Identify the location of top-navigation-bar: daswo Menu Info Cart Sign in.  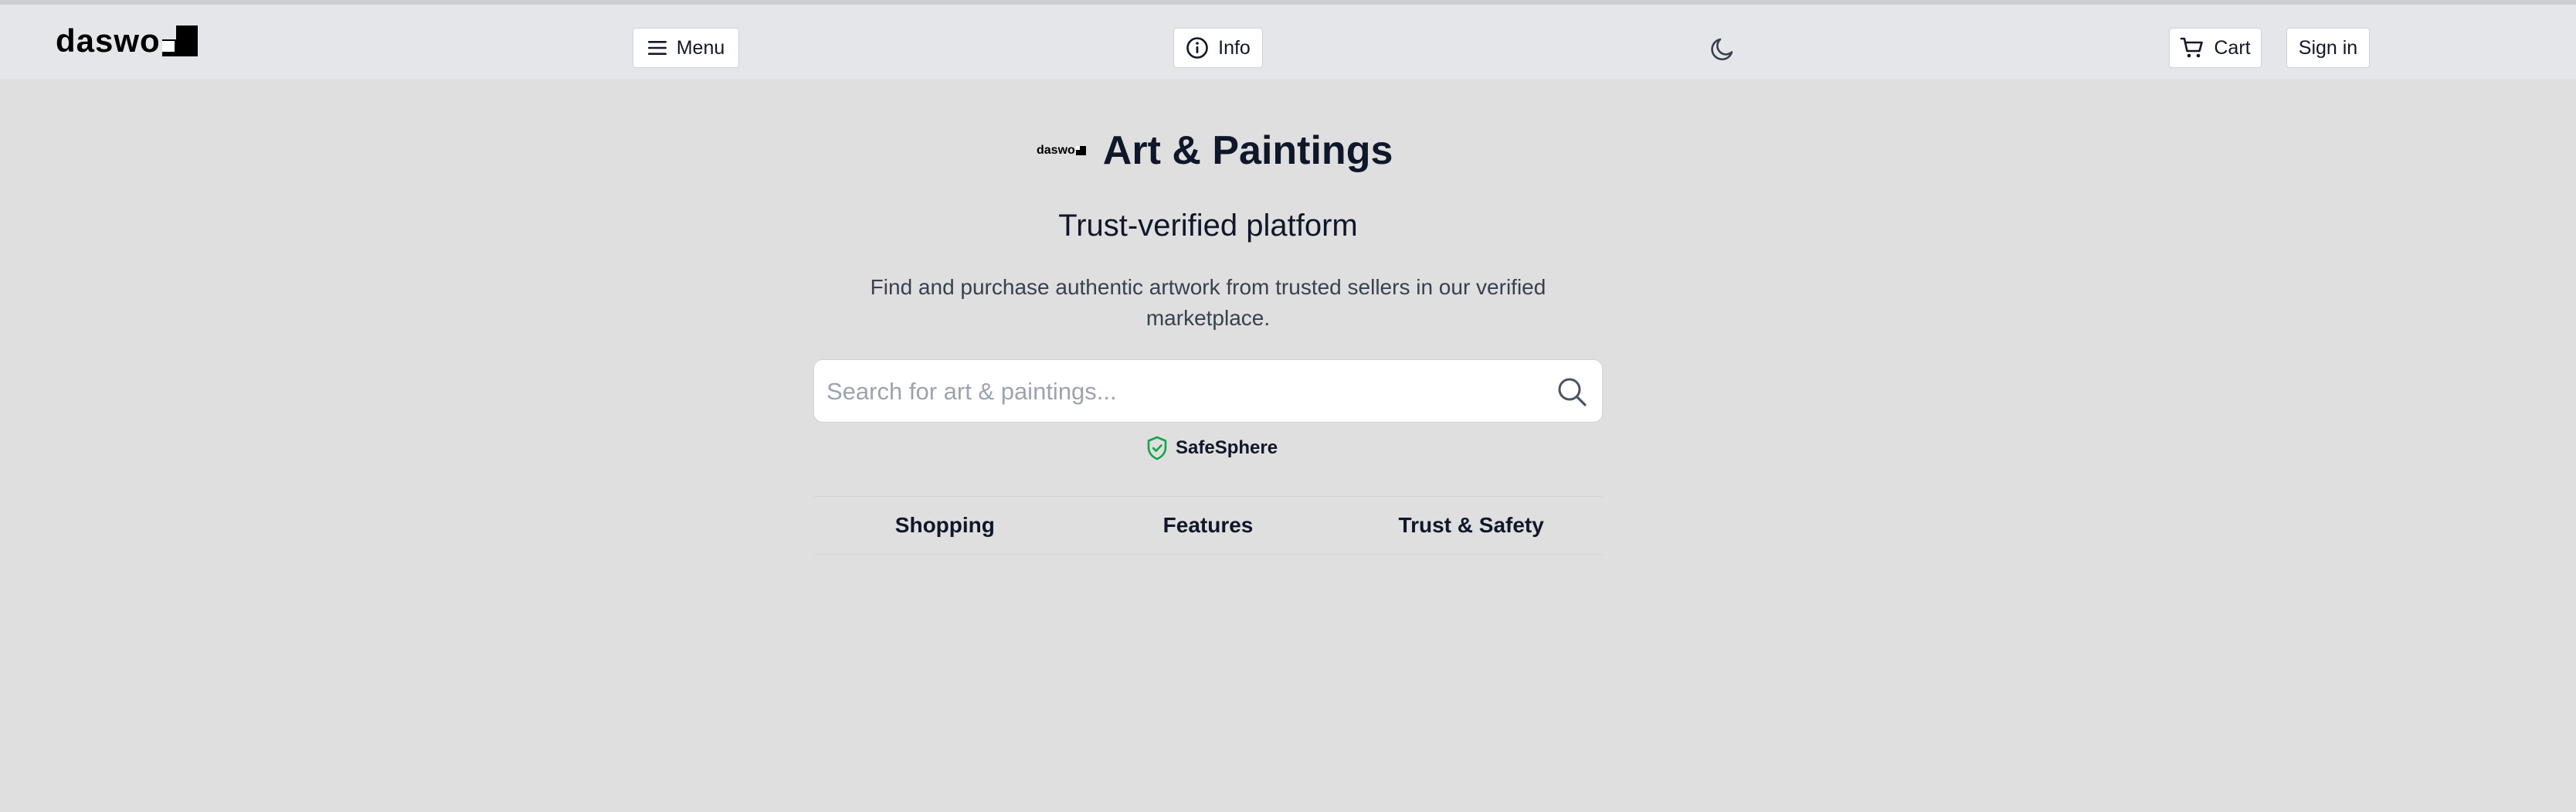
(1288, 42).